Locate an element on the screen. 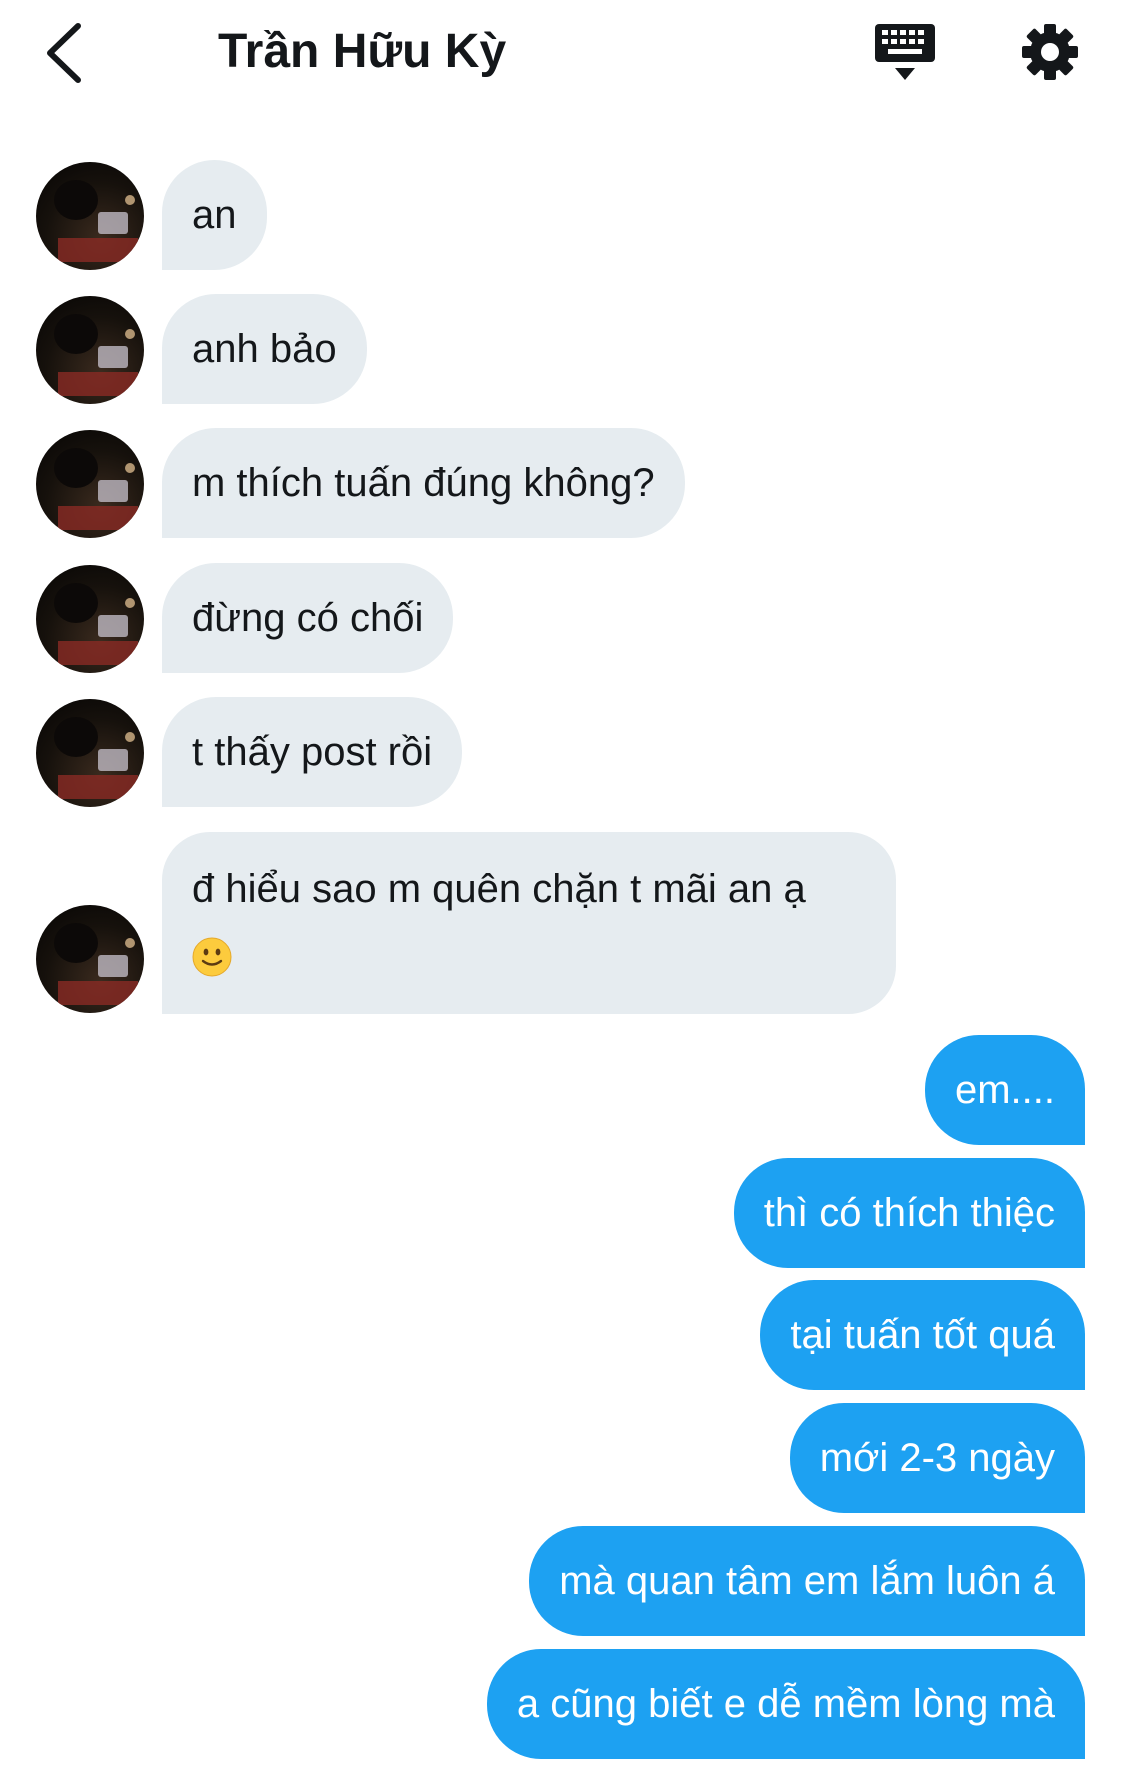  message-text: anh bảo is located at coordinates (264, 349).